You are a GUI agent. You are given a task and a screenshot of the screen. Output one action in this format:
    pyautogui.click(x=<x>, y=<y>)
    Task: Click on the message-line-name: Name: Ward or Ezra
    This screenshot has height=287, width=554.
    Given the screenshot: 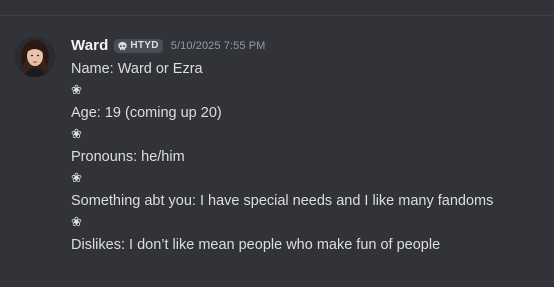 What is the action you would take?
    pyautogui.click(x=137, y=69)
    